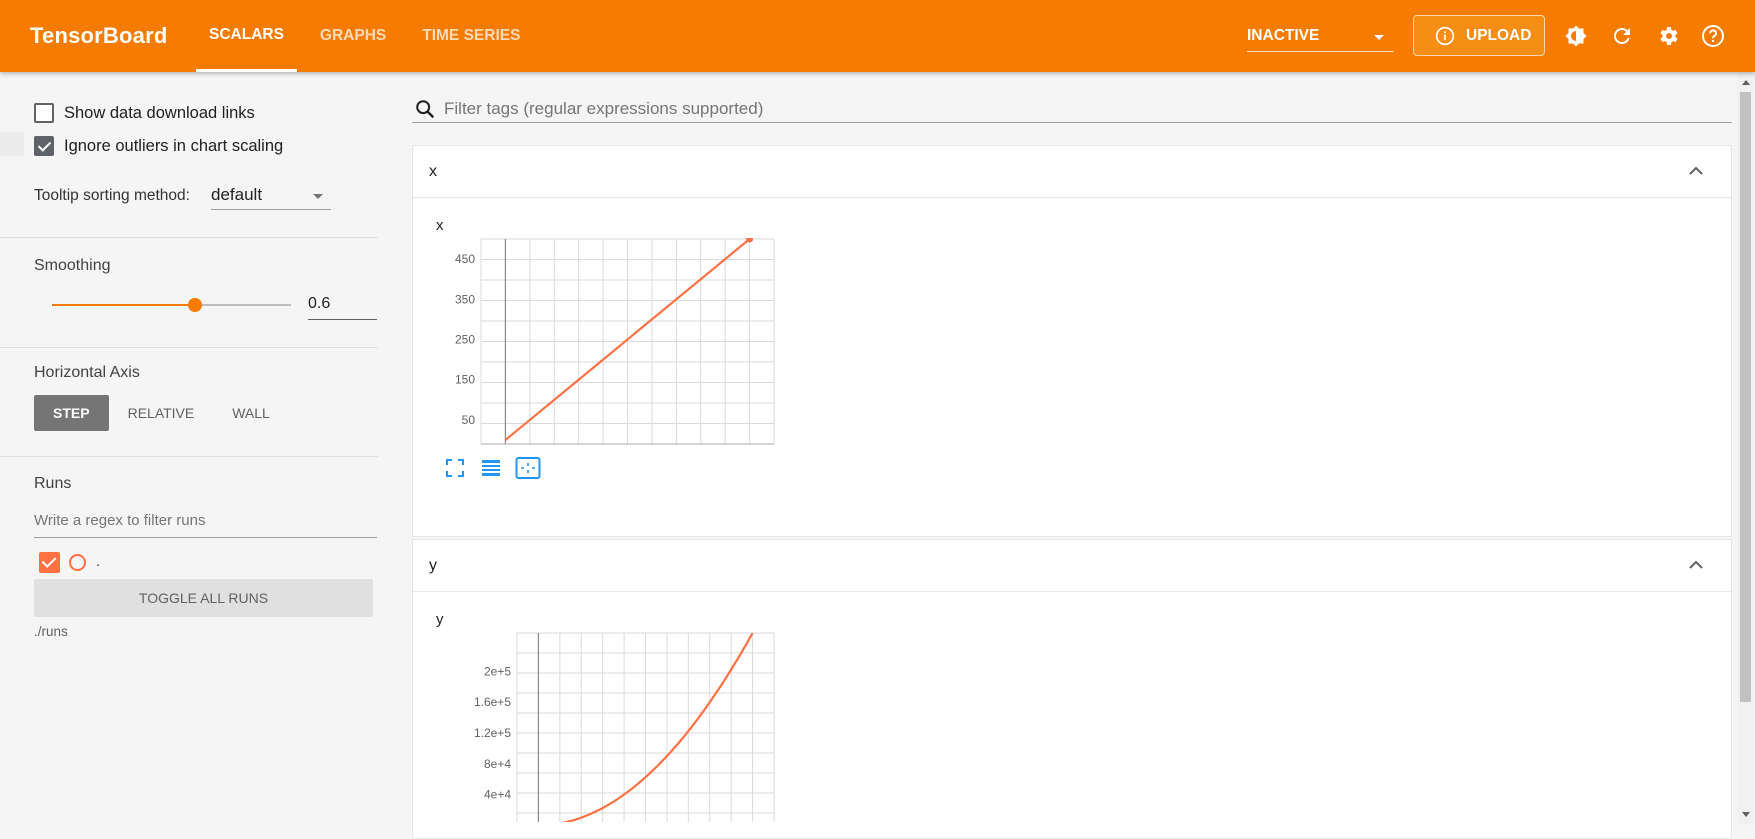 The height and width of the screenshot is (839, 1755). What do you see at coordinates (87, 372) in the screenshot?
I see `horizontal-axis-label: Horizontal Axis` at bounding box center [87, 372].